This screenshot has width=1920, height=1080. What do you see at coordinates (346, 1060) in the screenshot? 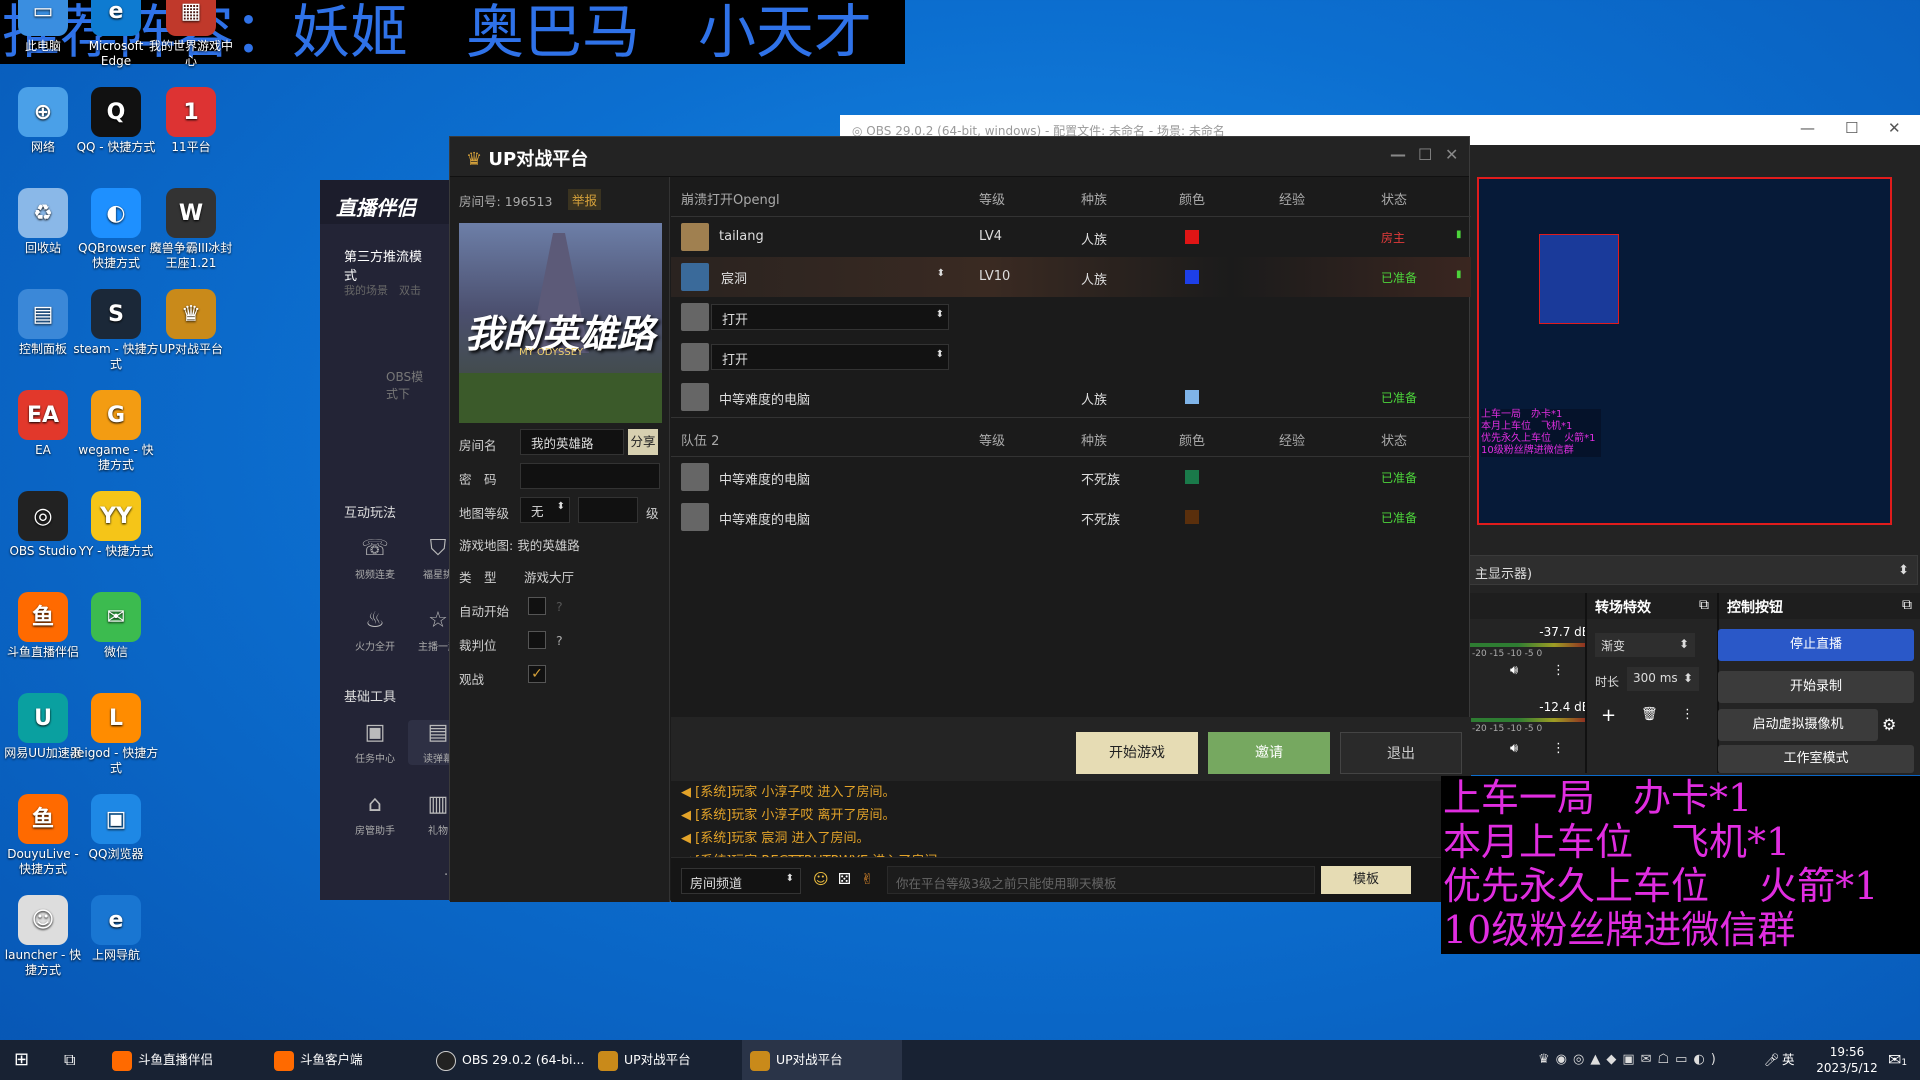
I see `taskbar-item-douyu-client: 斗鱼客户端` at bounding box center [346, 1060].